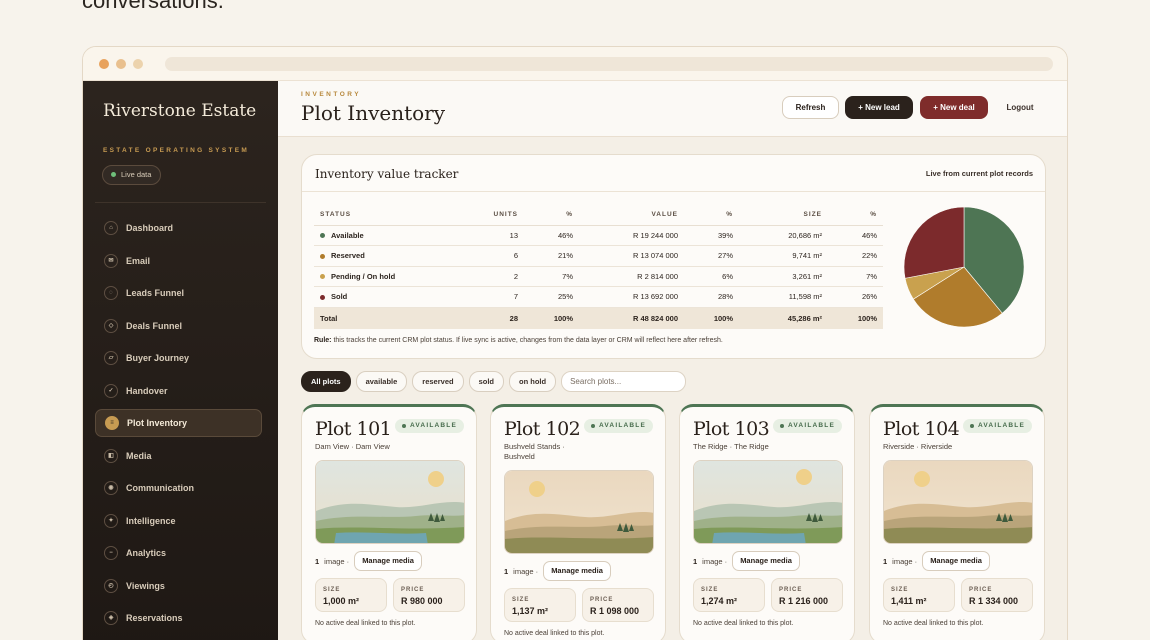  I want to click on sidebar-item-reservations: ◈ Reservations, so click(178, 618).